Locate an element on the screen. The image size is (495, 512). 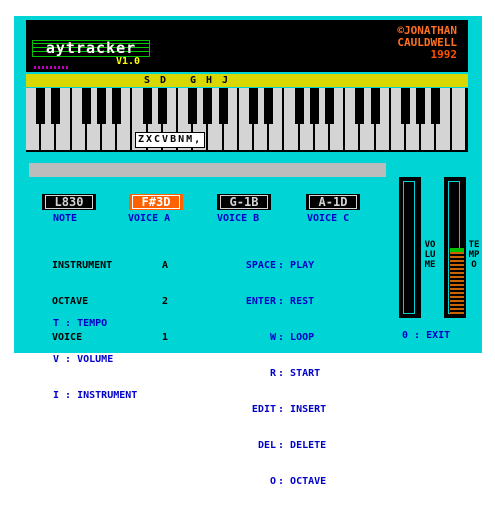
key-label-h: H is located at coordinates (209, 80).